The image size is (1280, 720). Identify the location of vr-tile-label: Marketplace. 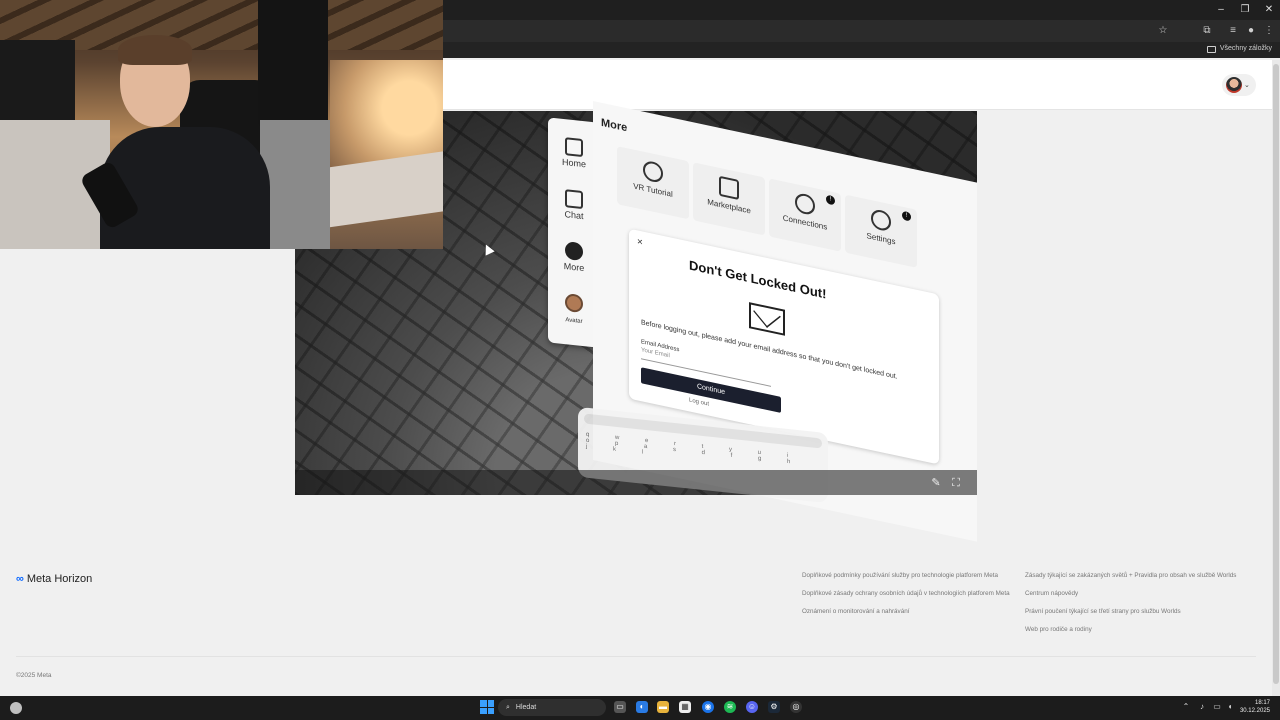
(729, 206).